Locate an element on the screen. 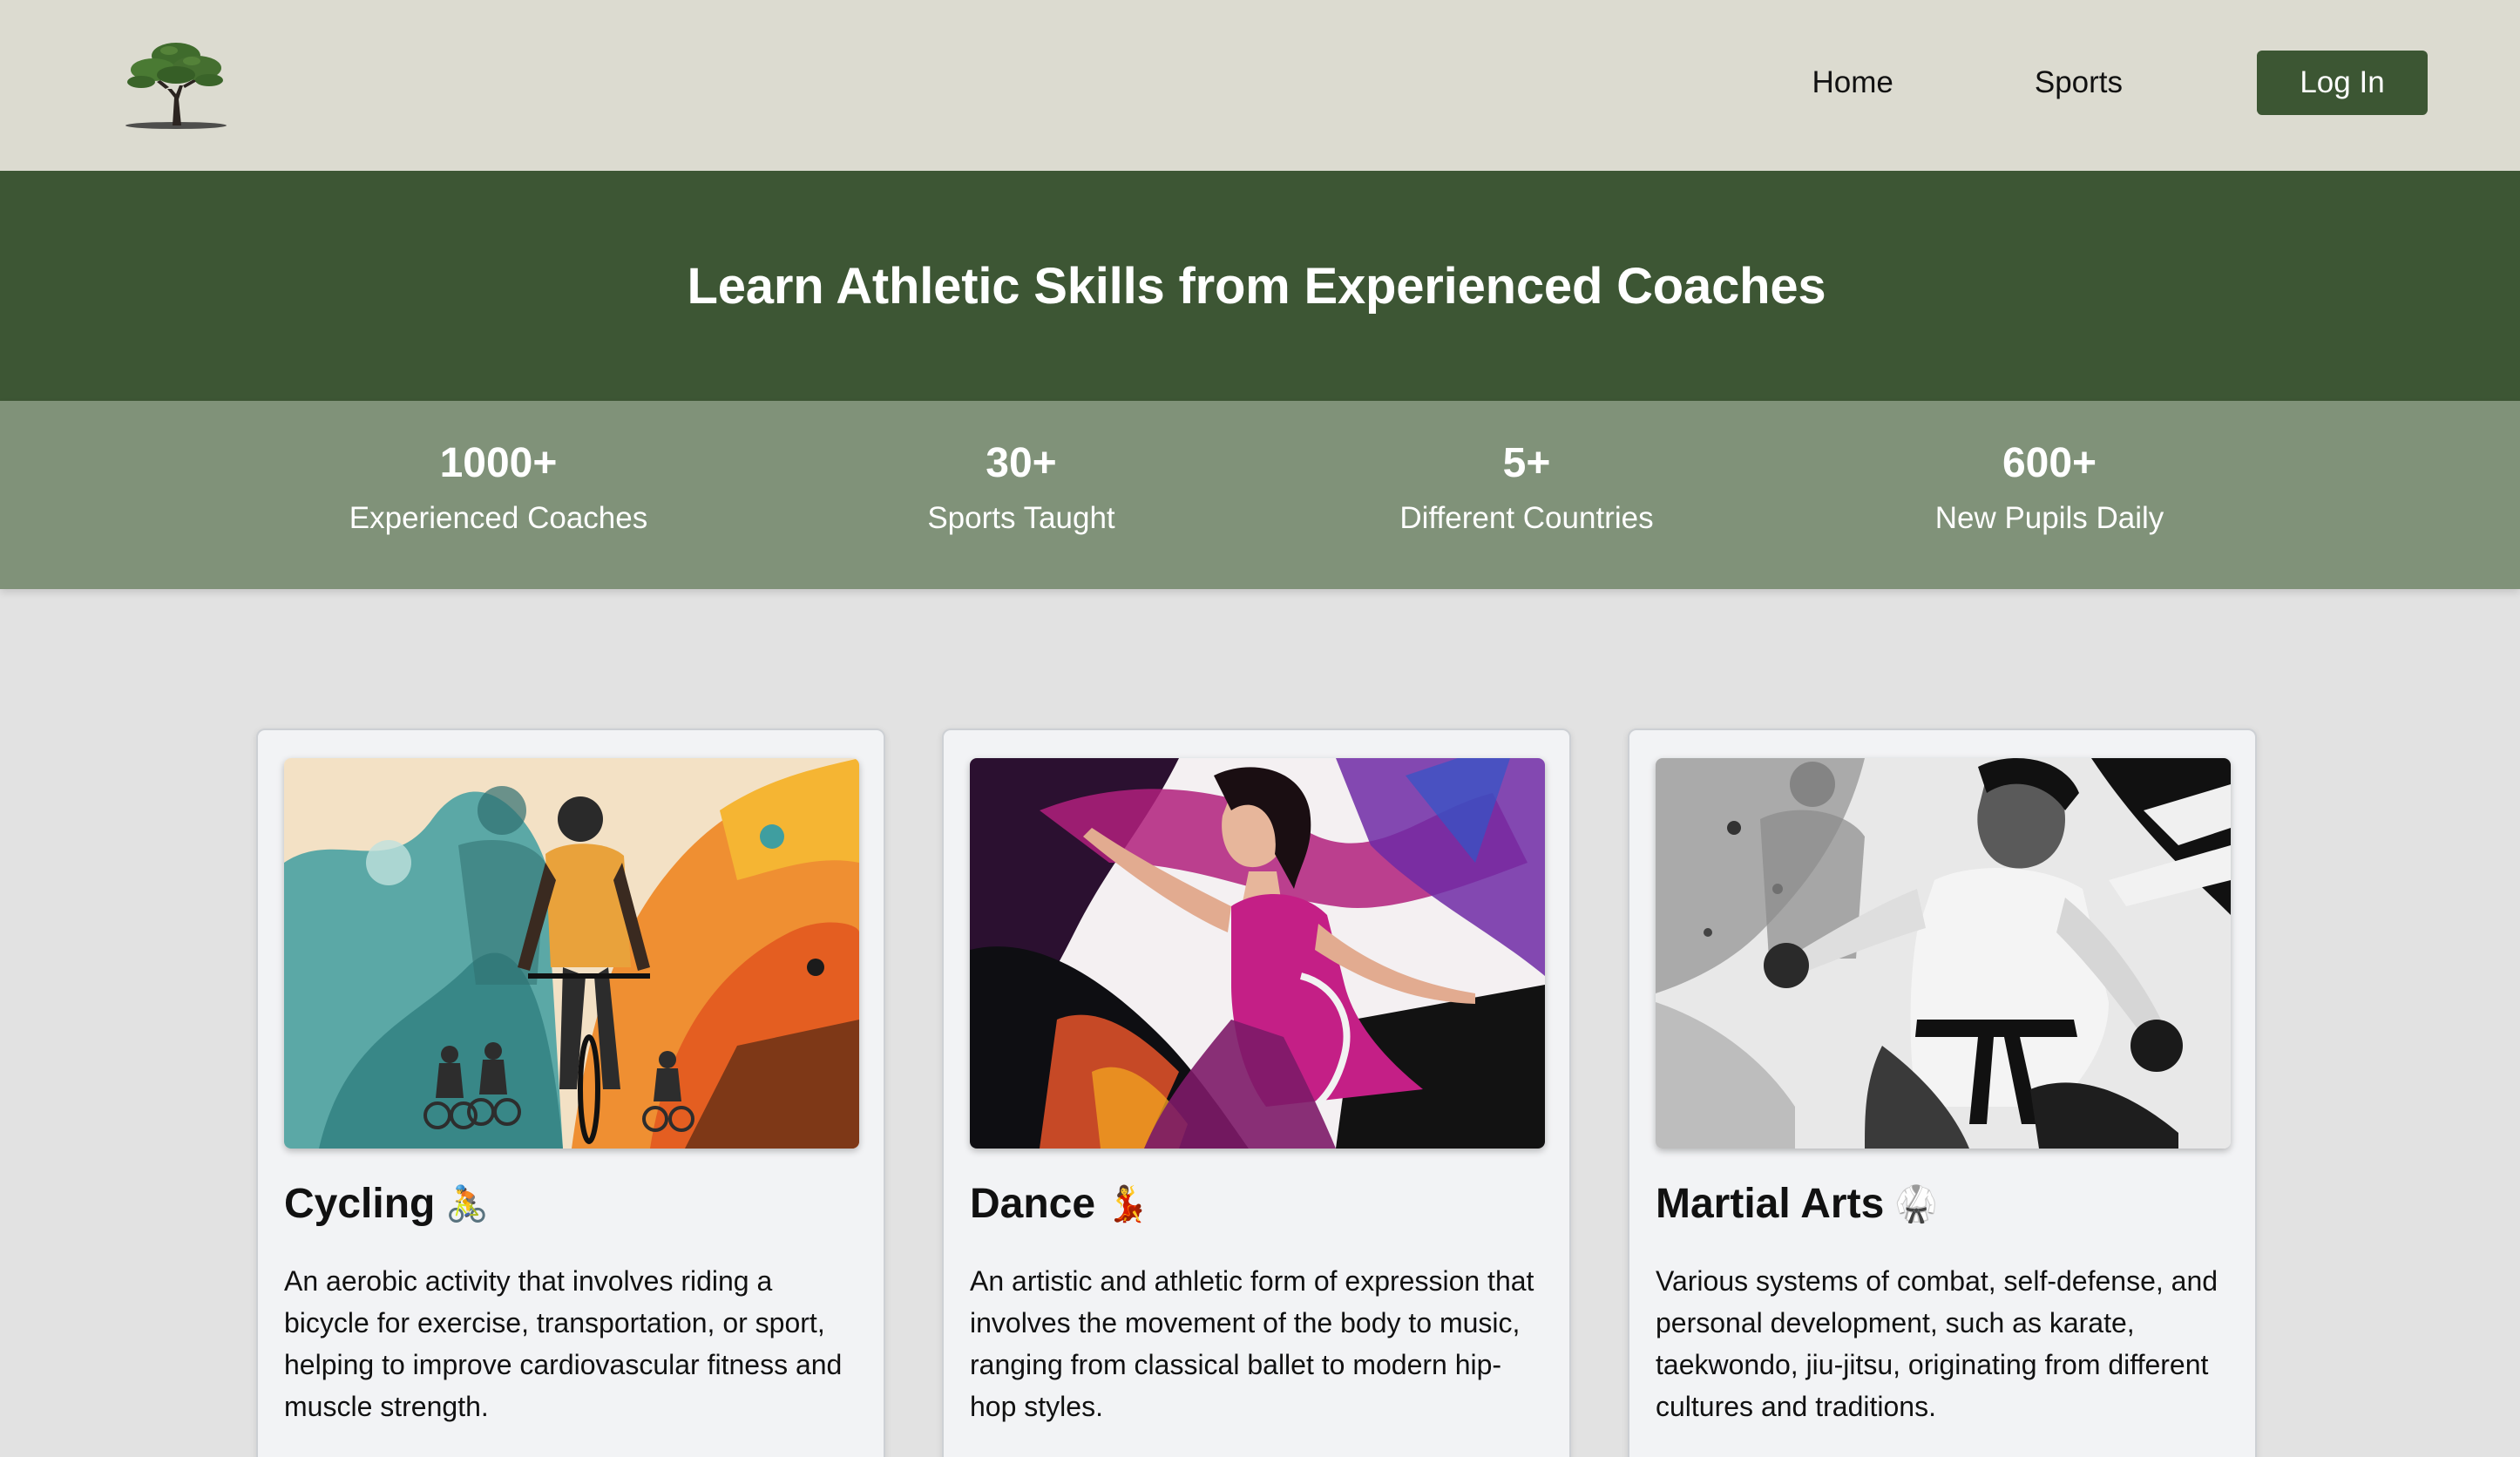  card-title: Dance 💃 is located at coordinates (1059, 1204).